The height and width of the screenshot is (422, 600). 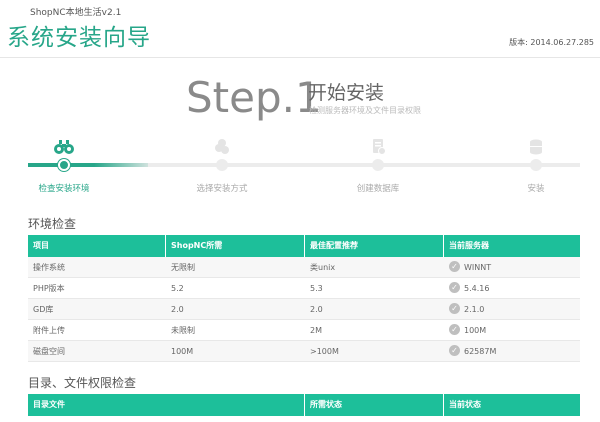 I want to click on database-icon, so click(x=379, y=147).